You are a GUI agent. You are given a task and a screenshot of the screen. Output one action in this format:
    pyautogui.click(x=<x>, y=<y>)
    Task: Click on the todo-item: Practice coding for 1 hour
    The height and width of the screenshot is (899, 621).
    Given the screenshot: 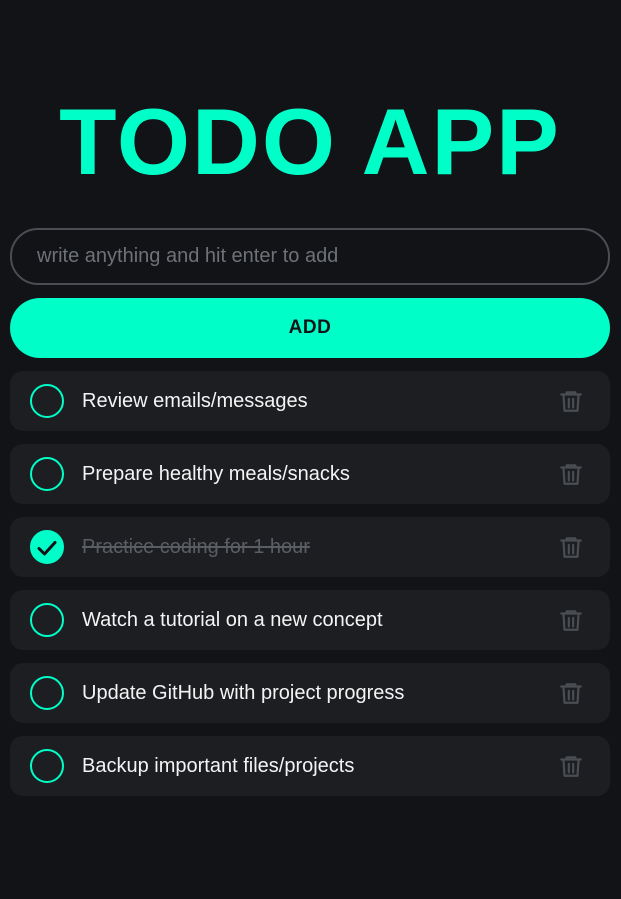 What is the action you would take?
    pyautogui.click(x=310, y=547)
    